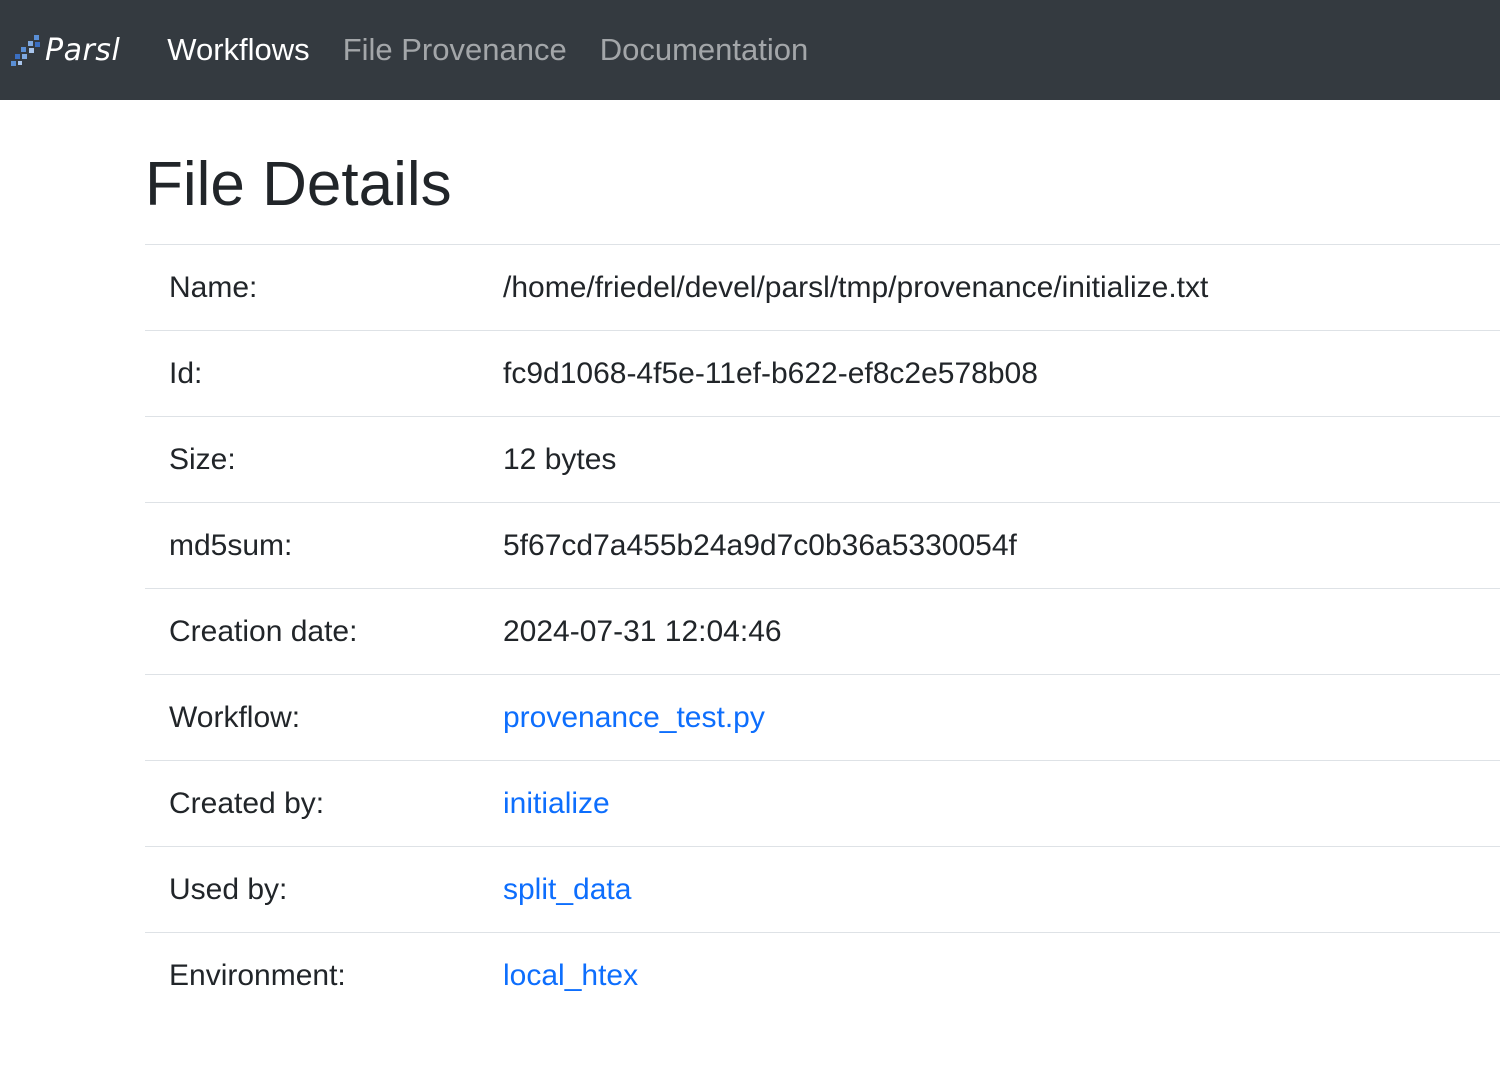  Describe the element at coordinates (324, 373) in the screenshot. I see `detail-label: Id:` at that location.